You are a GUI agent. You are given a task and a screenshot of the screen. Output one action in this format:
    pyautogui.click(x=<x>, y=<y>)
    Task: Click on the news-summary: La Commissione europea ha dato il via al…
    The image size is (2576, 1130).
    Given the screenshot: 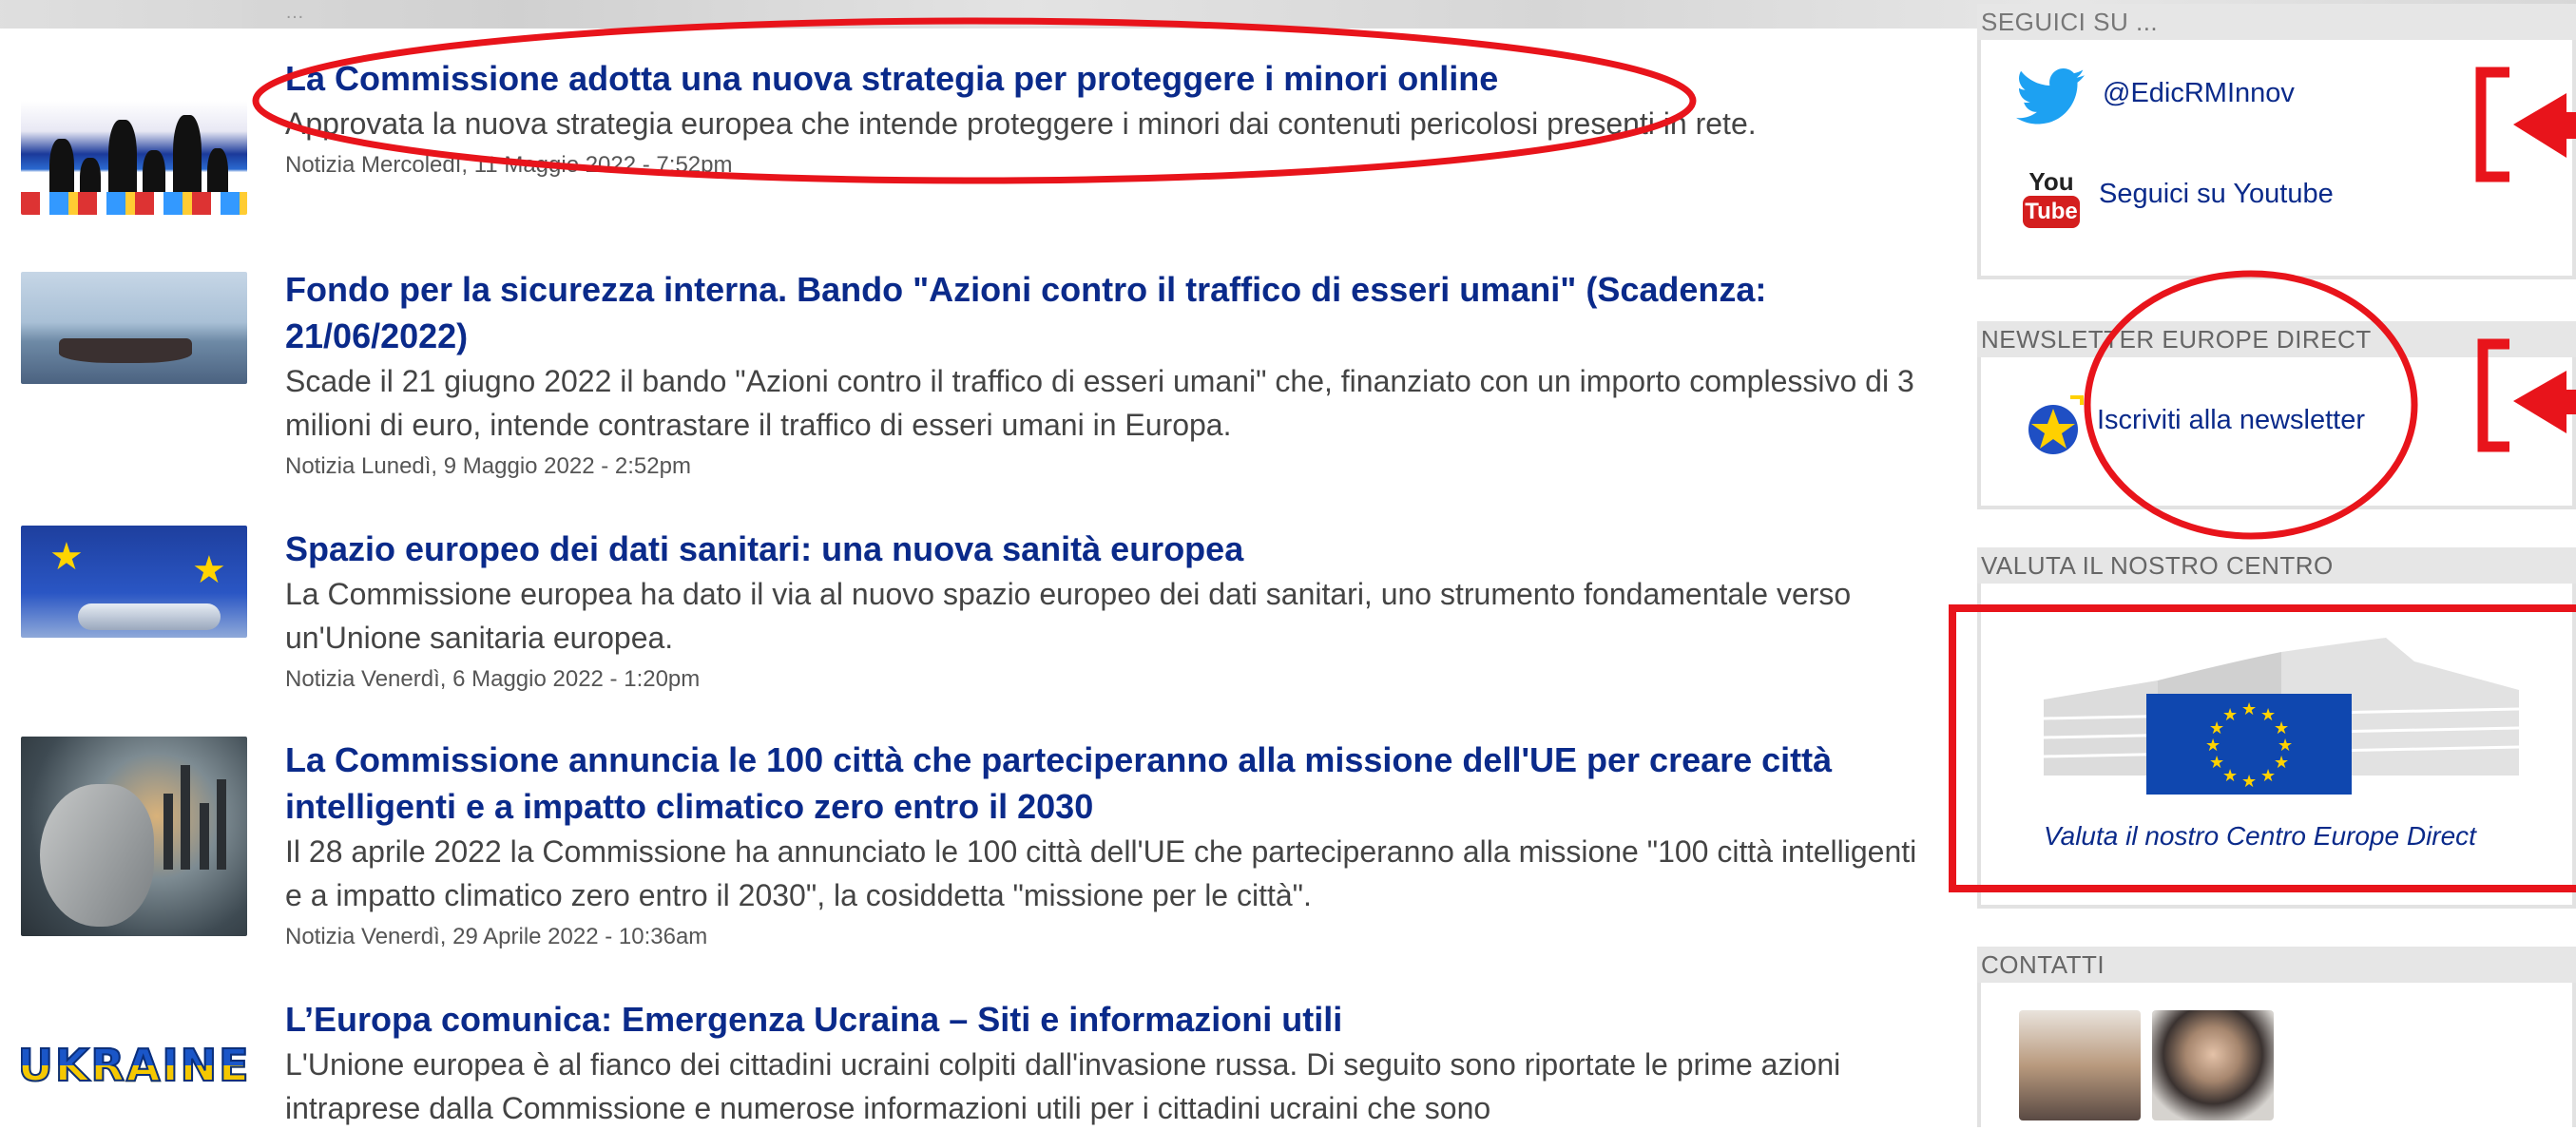 What is the action you would take?
    pyautogui.click(x=1068, y=616)
    